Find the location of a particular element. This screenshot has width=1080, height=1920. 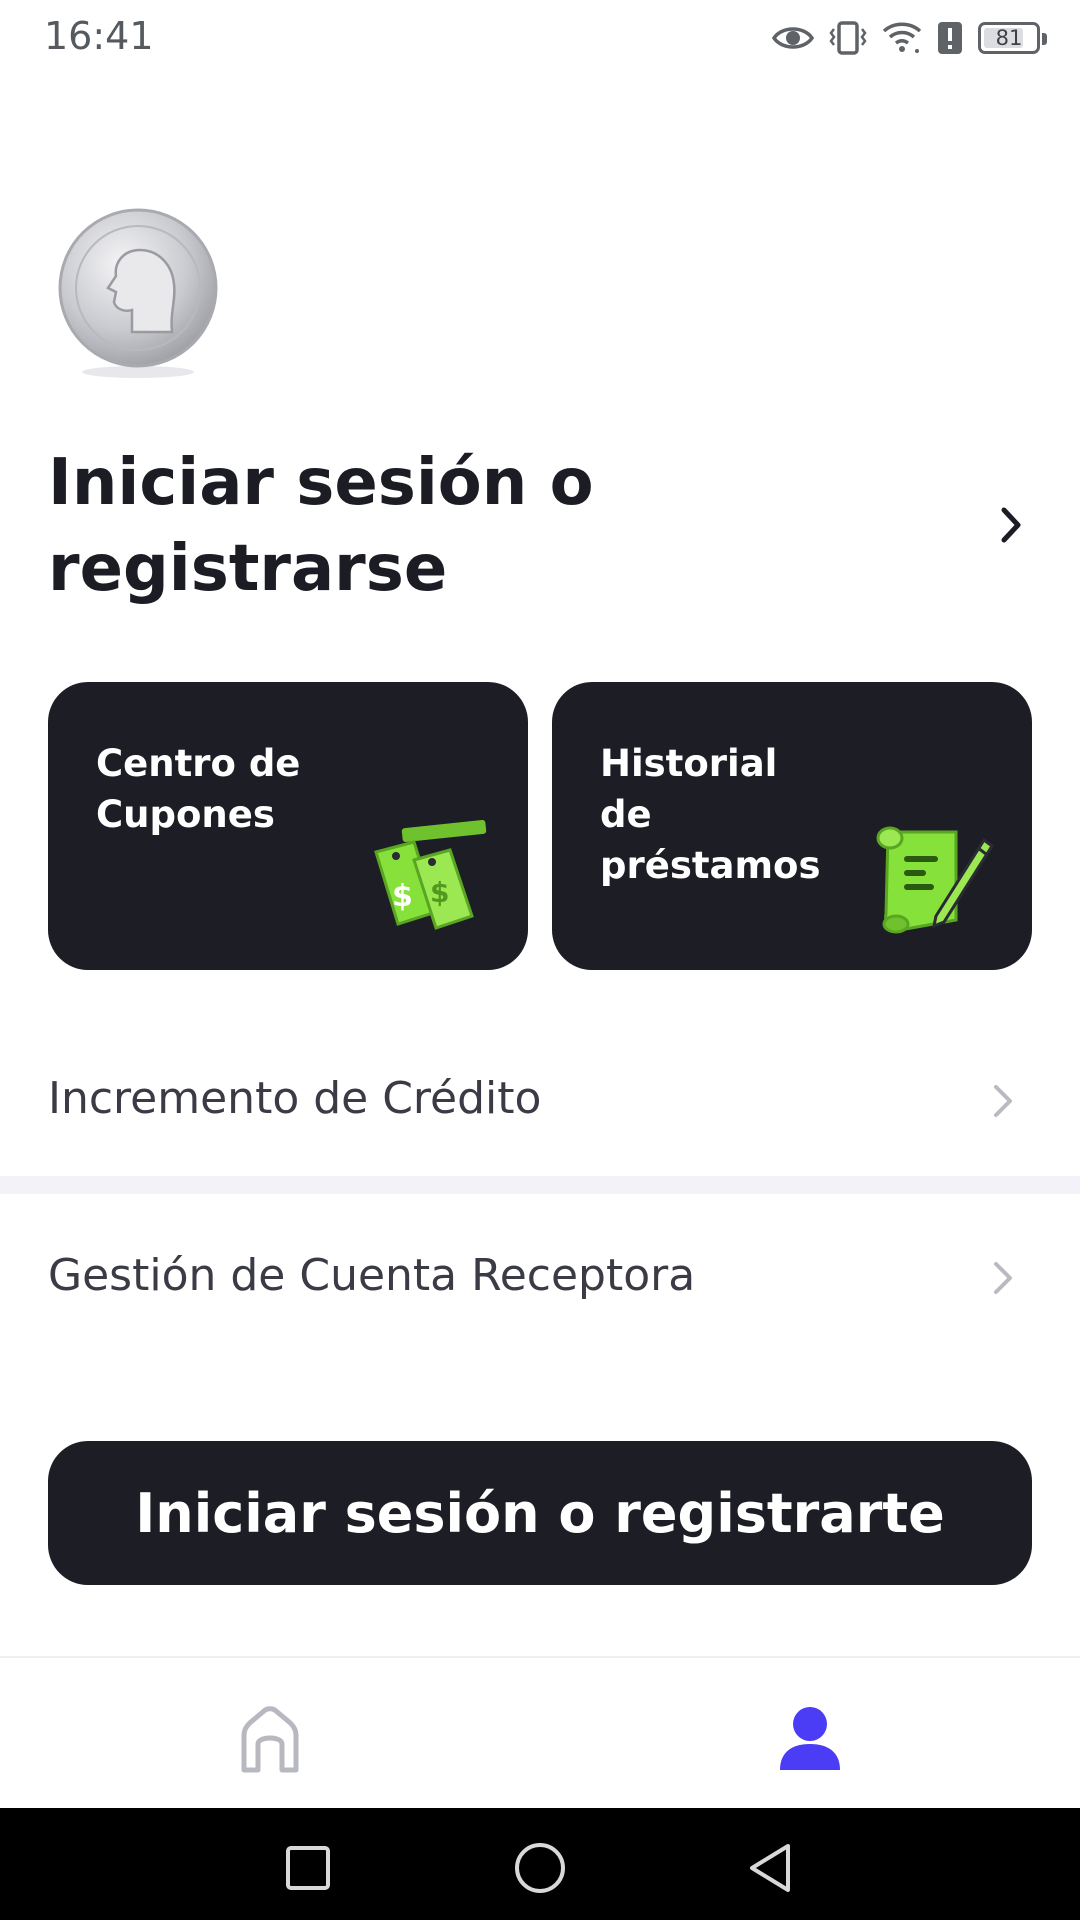

nav-profile is located at coordinates (810, 1738).